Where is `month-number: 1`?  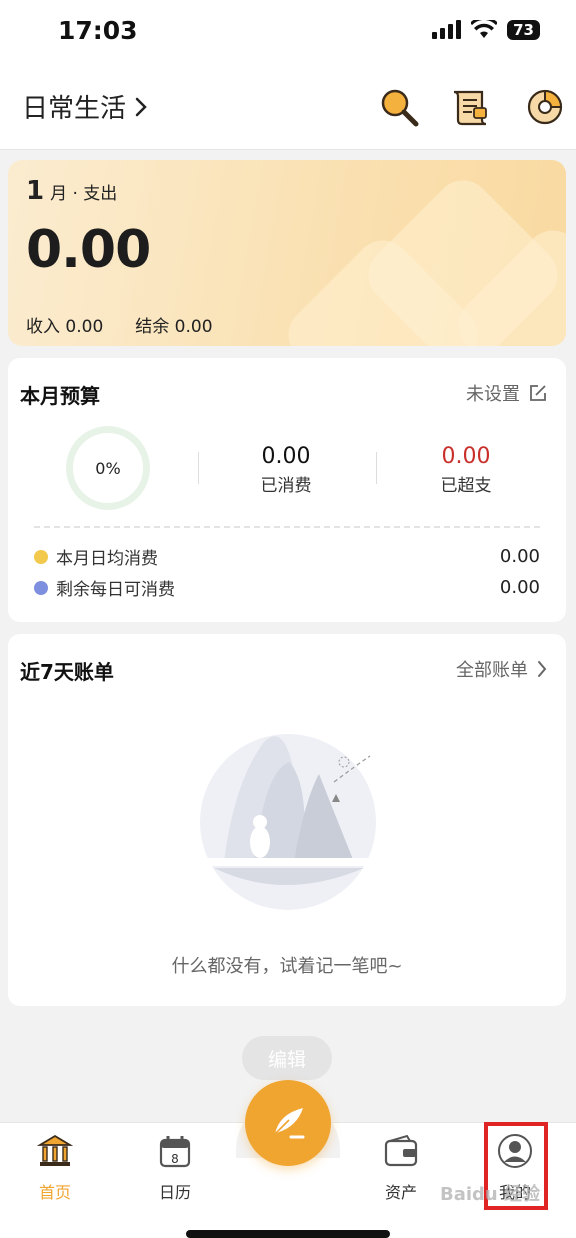 month-number: 1 is located at coordinates (35, 191).